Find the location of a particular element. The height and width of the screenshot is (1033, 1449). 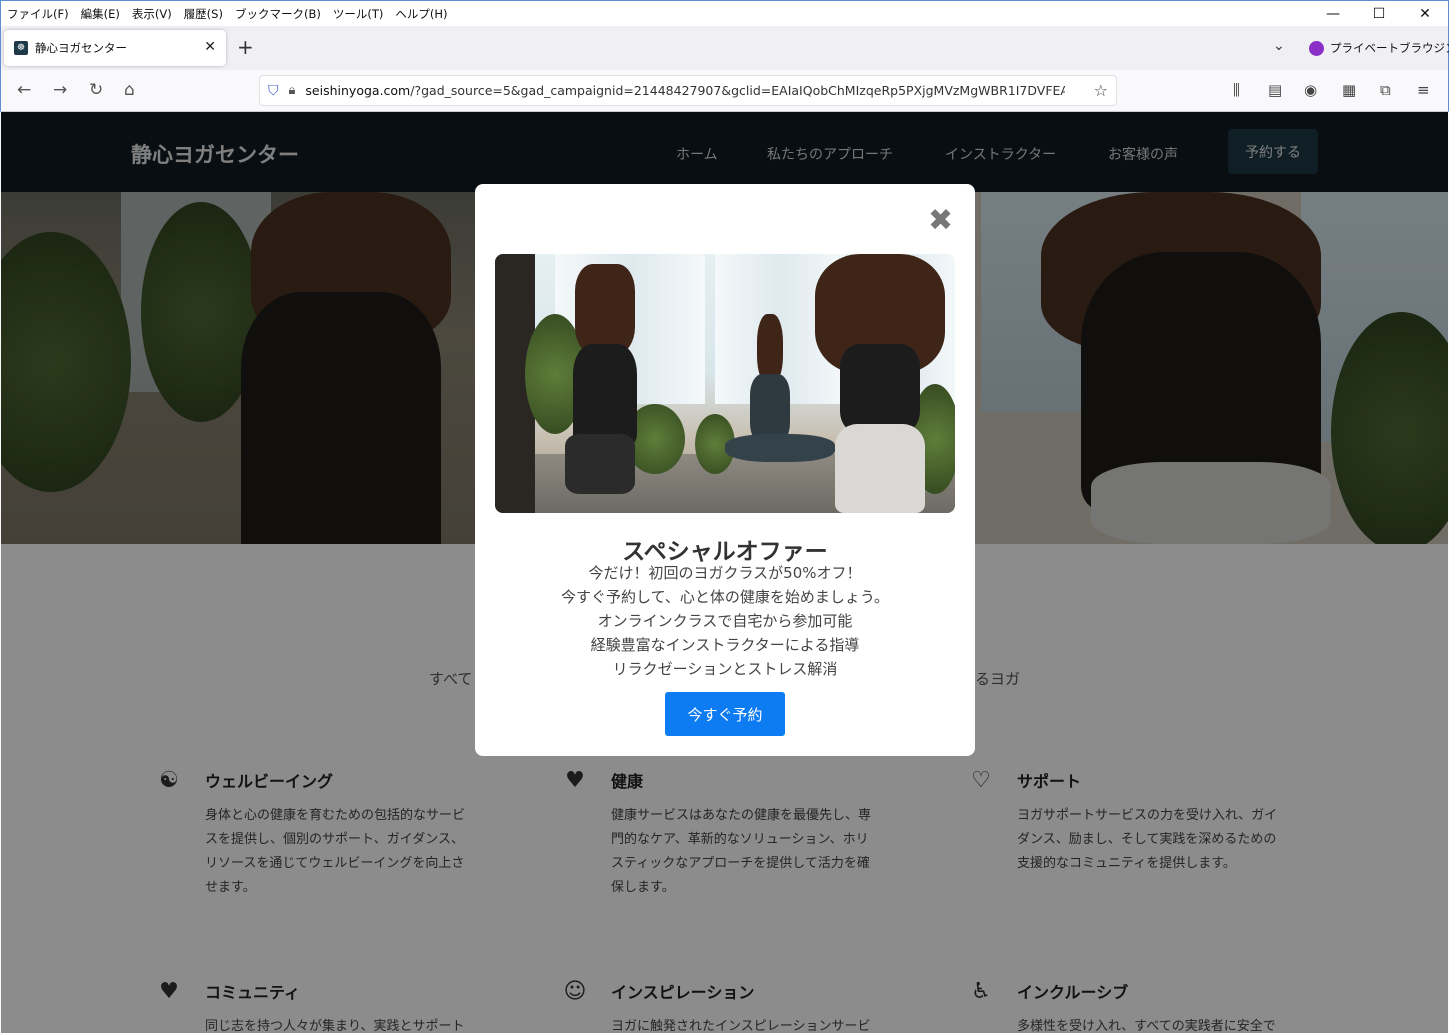

library-icon: ⫼ is located at coordinates (1236, 90).